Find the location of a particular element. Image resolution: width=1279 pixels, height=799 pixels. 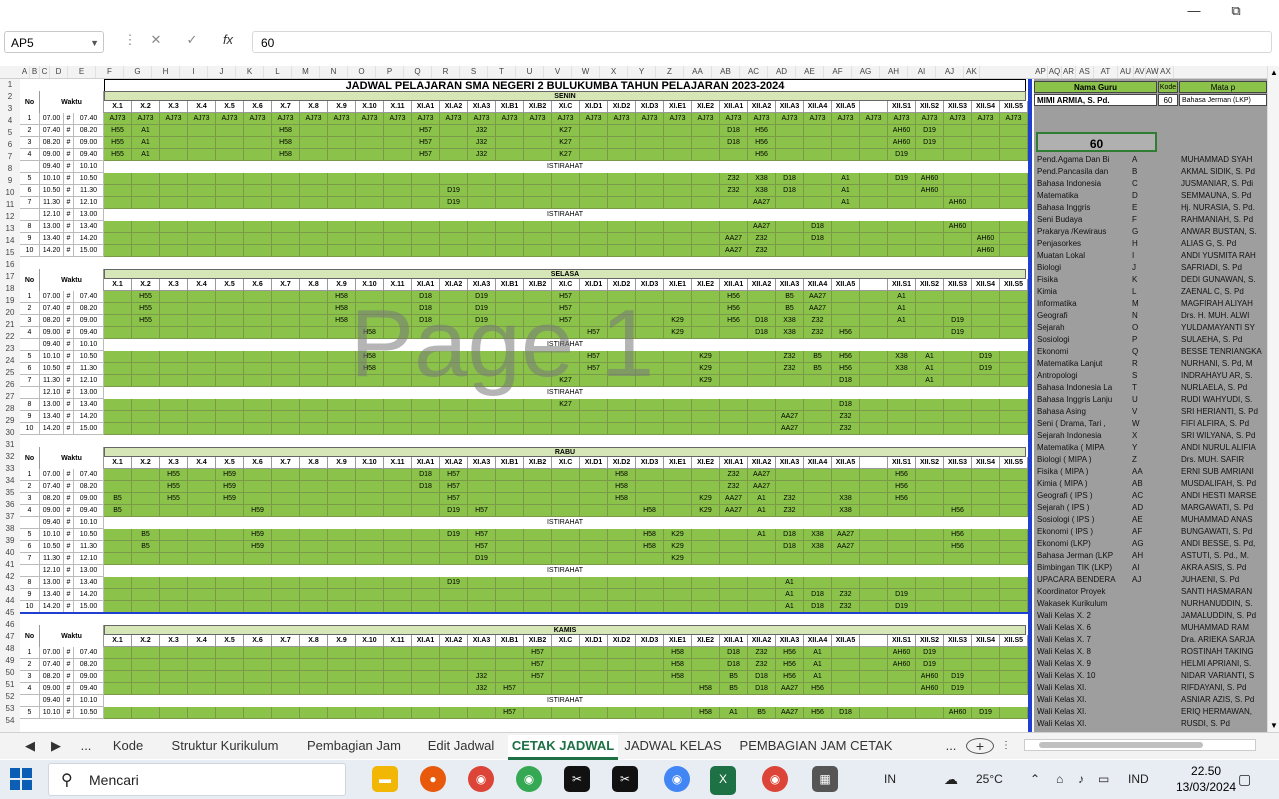

speaker-icon: ♪ is located at coordinates (1081, 779).